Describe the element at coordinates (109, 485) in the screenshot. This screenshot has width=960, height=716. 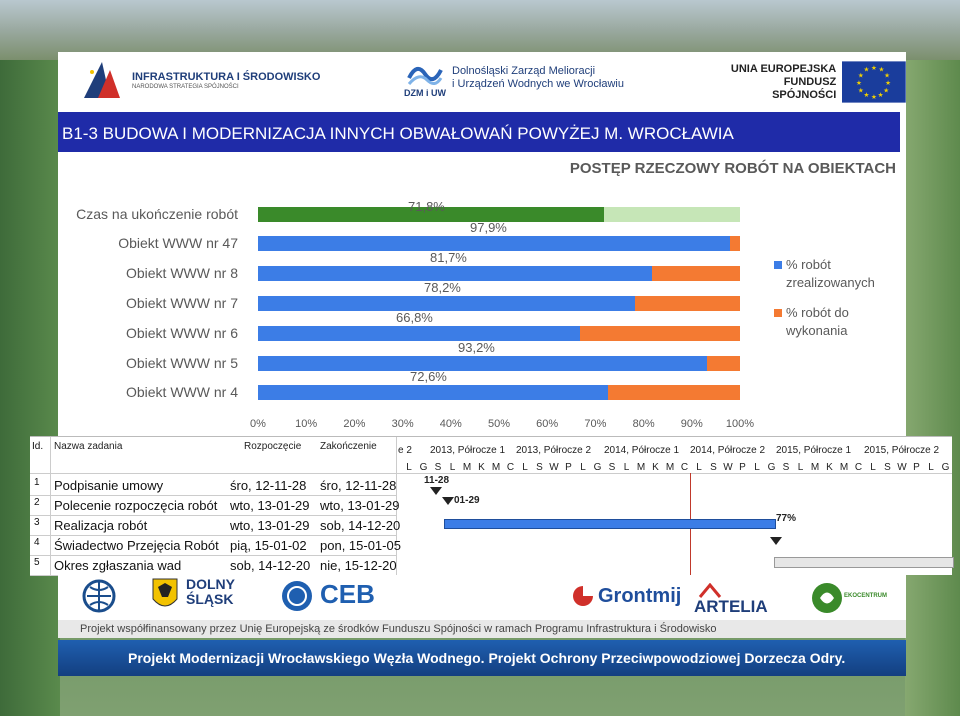
I see `gantt-cell-name: Podpisanie umowy` at that location.